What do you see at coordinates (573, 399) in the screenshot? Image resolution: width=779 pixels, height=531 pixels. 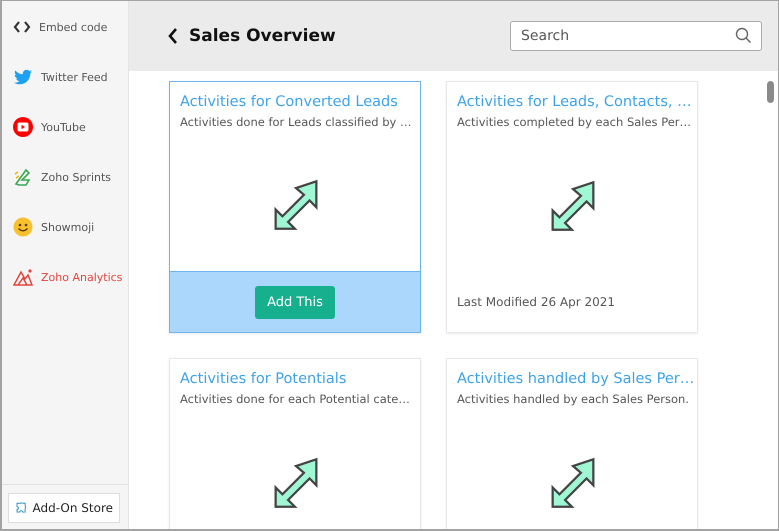 I see `card-description: Activities handled by each Sales Person.` at bounding box center [573, 399].